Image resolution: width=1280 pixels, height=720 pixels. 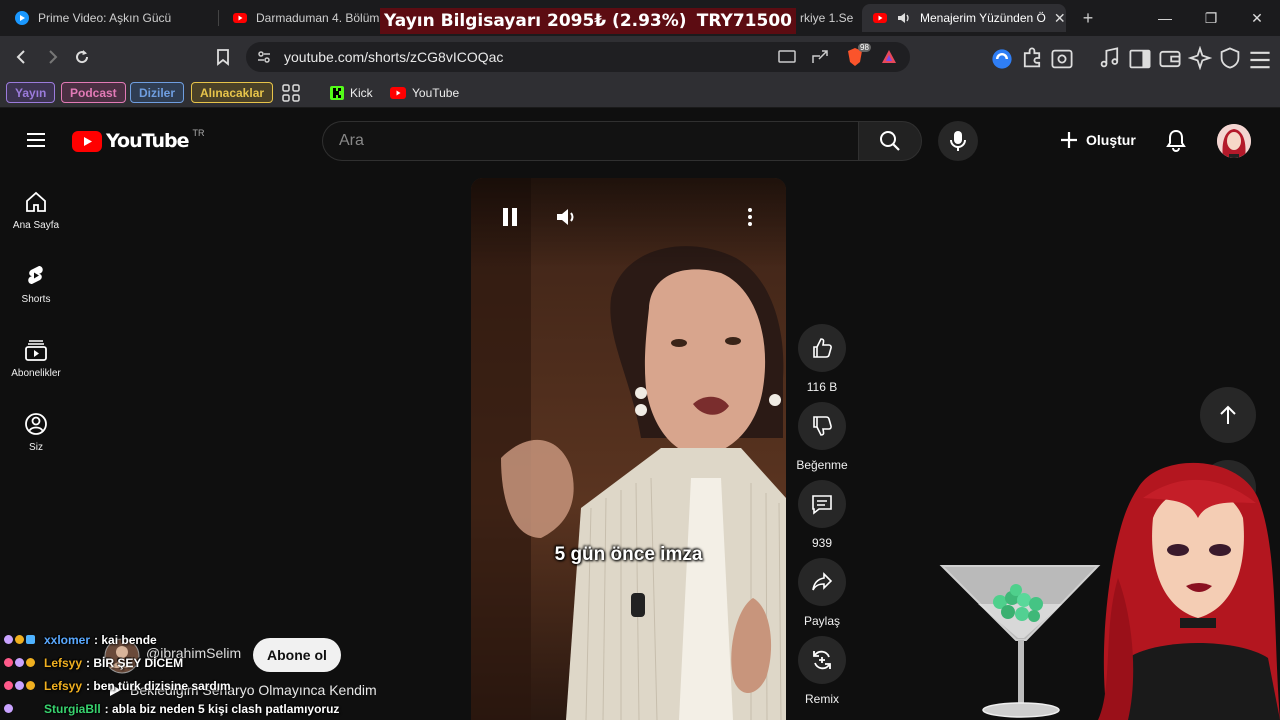 I want to click on media-music-icon, so click(x=1110, y=58).